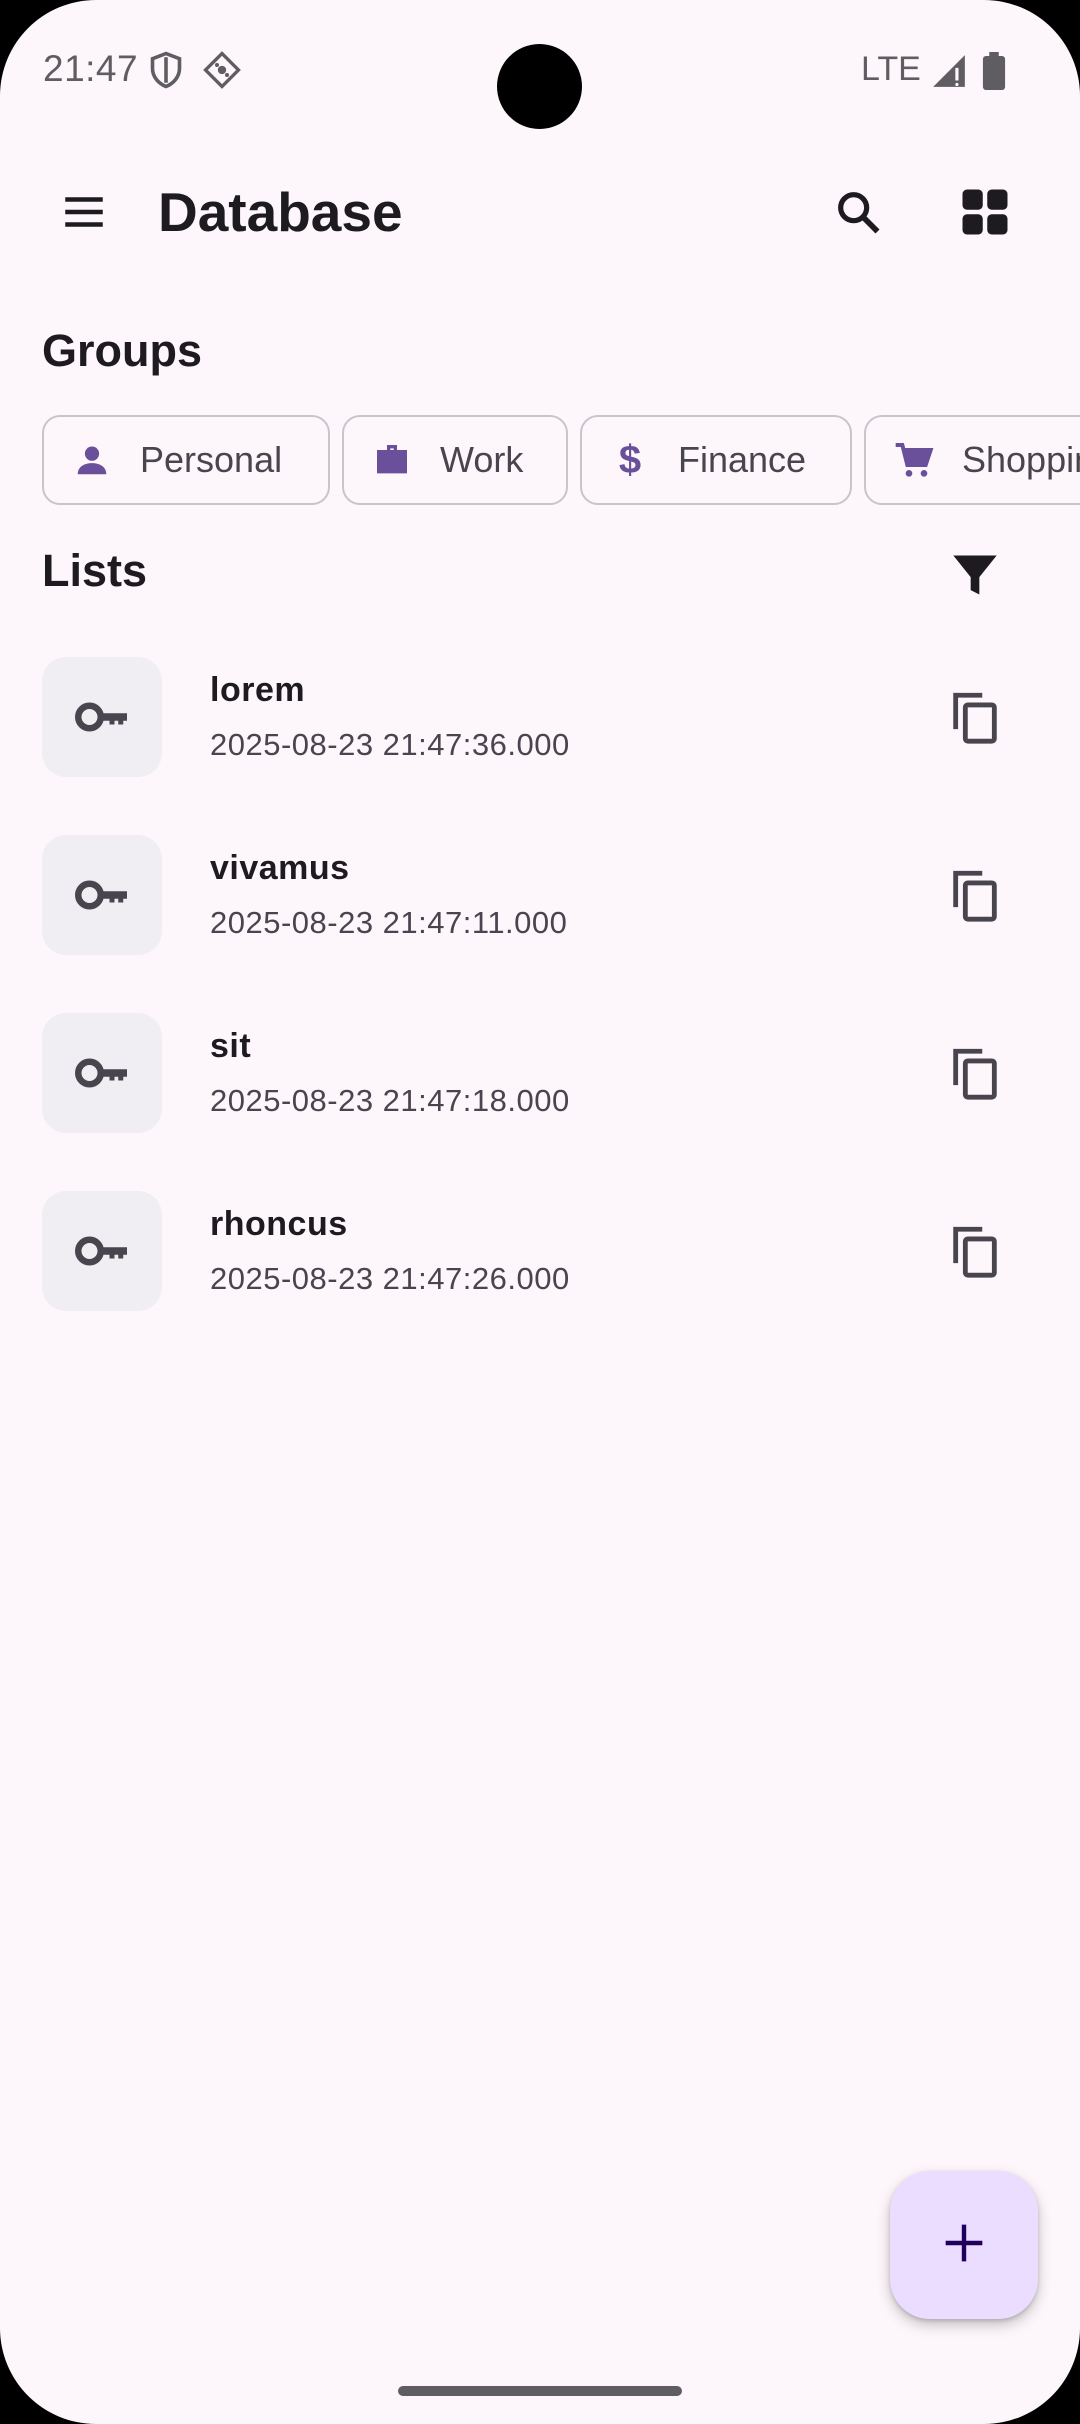 The width and height of the screenshot is (1080, 2424). What do you see at coordinates (994, 73) in the screenshot?
I see `battery-icon` at bounding box center [994, 73].